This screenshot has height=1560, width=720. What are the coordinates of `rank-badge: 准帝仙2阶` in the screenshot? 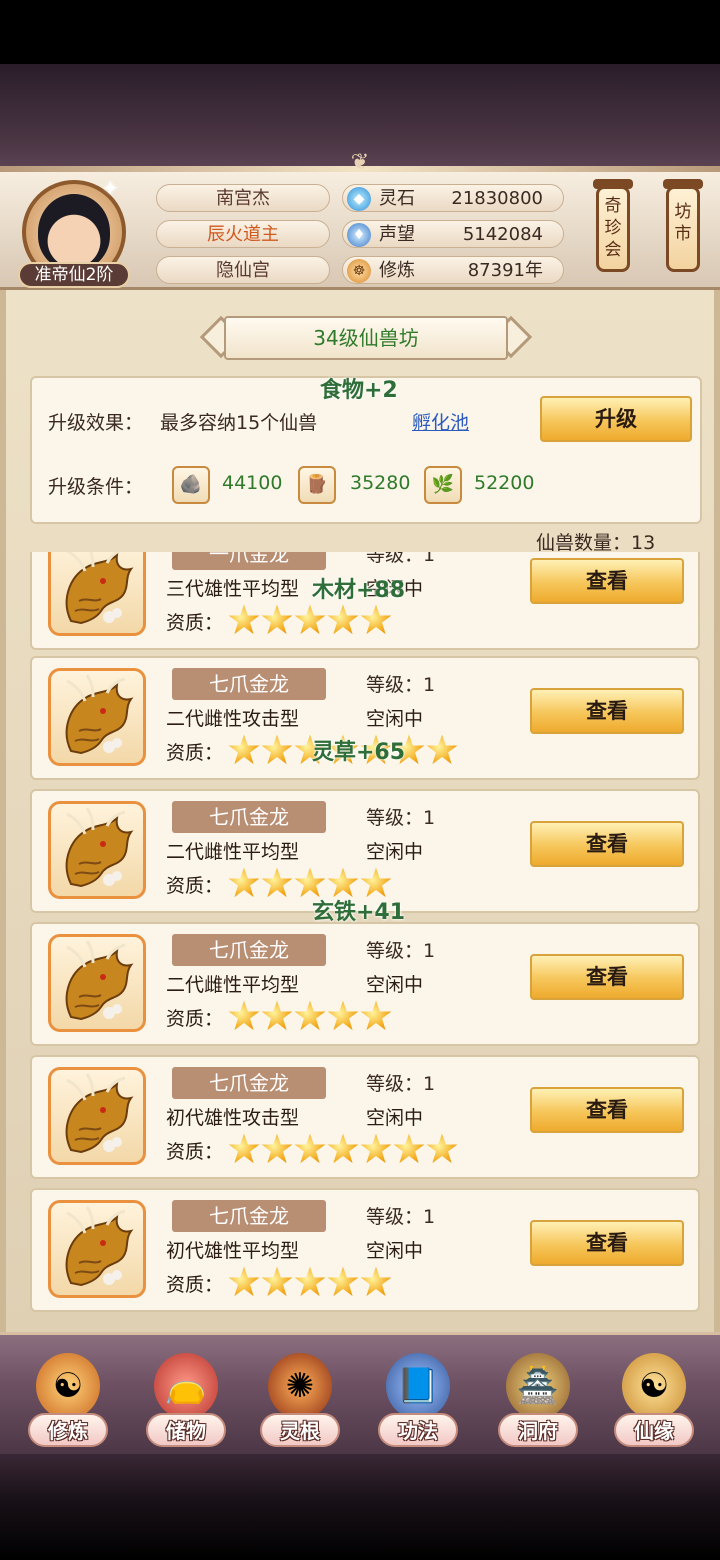 It's located at (74, 275).